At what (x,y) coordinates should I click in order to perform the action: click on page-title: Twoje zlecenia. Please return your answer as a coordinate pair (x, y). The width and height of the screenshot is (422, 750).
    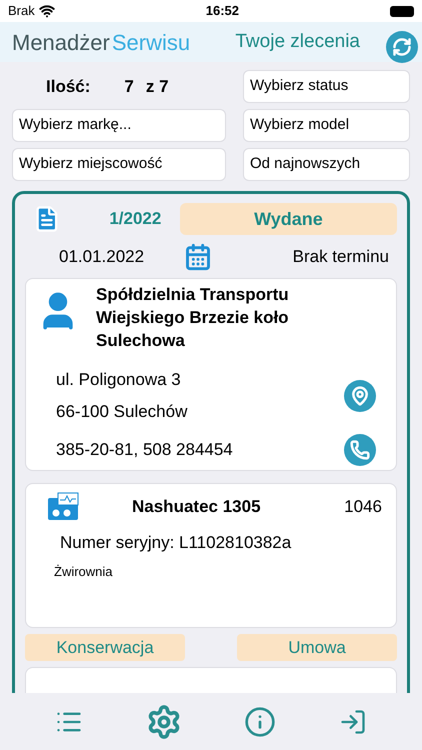
    Looking at the image, I should click on (297, 42).